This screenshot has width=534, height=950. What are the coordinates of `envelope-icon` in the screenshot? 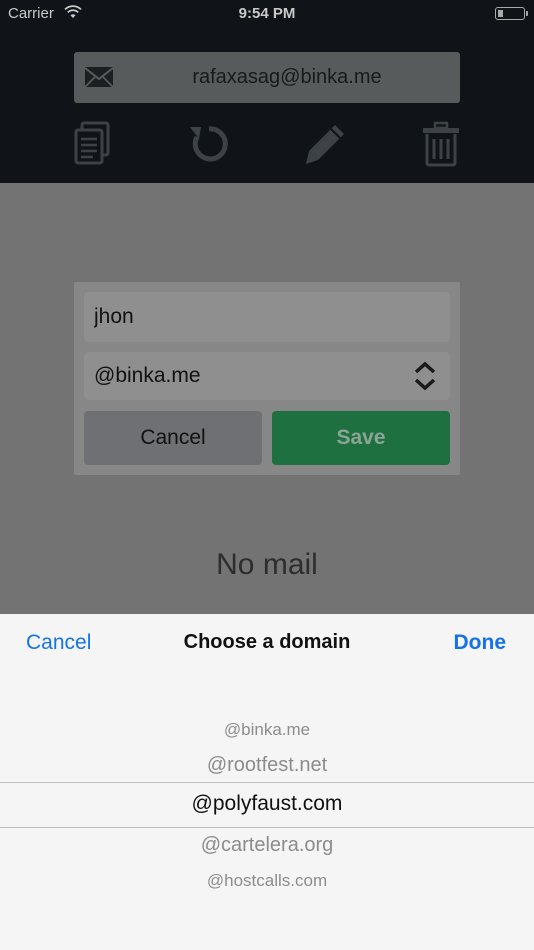 It's located at (99, 77).